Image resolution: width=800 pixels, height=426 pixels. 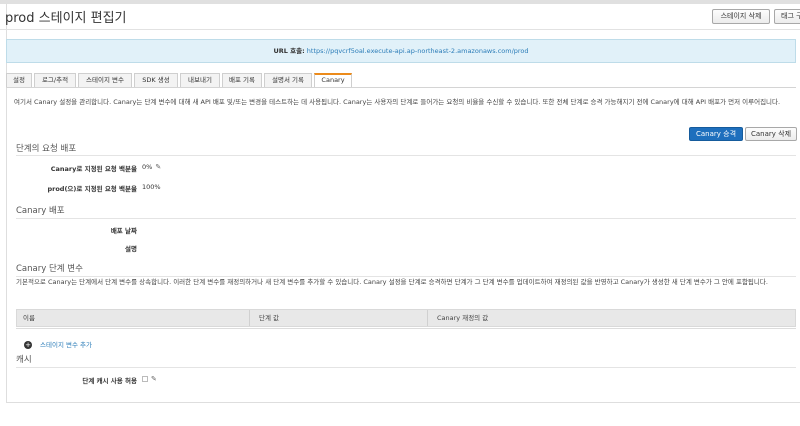 What do you see at coordinates (463, 318) in the screenshot?
I see `column-canary-override: Canary 재정의 값` at bounding box center [463, 318].